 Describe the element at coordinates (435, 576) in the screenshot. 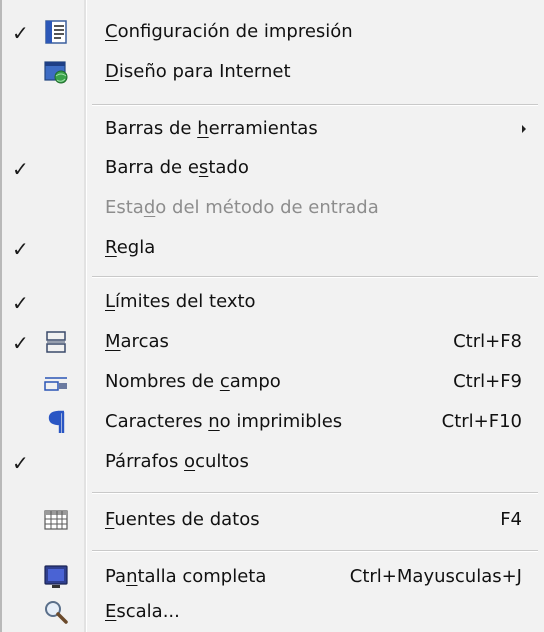

I see `shortcut-text: Ctrl+Mayusculas+J` at that location.